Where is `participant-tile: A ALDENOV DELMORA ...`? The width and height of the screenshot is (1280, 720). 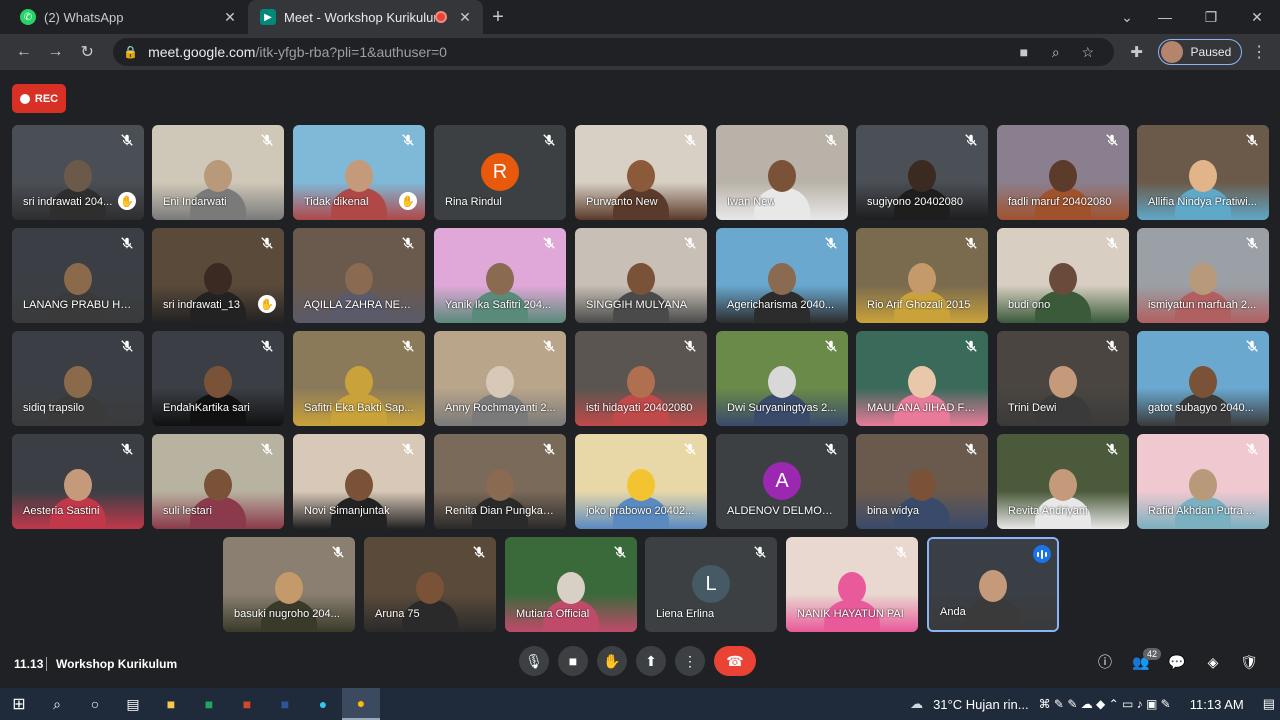
participant-tile: A ALDENOV DELMORA ... is located at coordinates (782, 481).